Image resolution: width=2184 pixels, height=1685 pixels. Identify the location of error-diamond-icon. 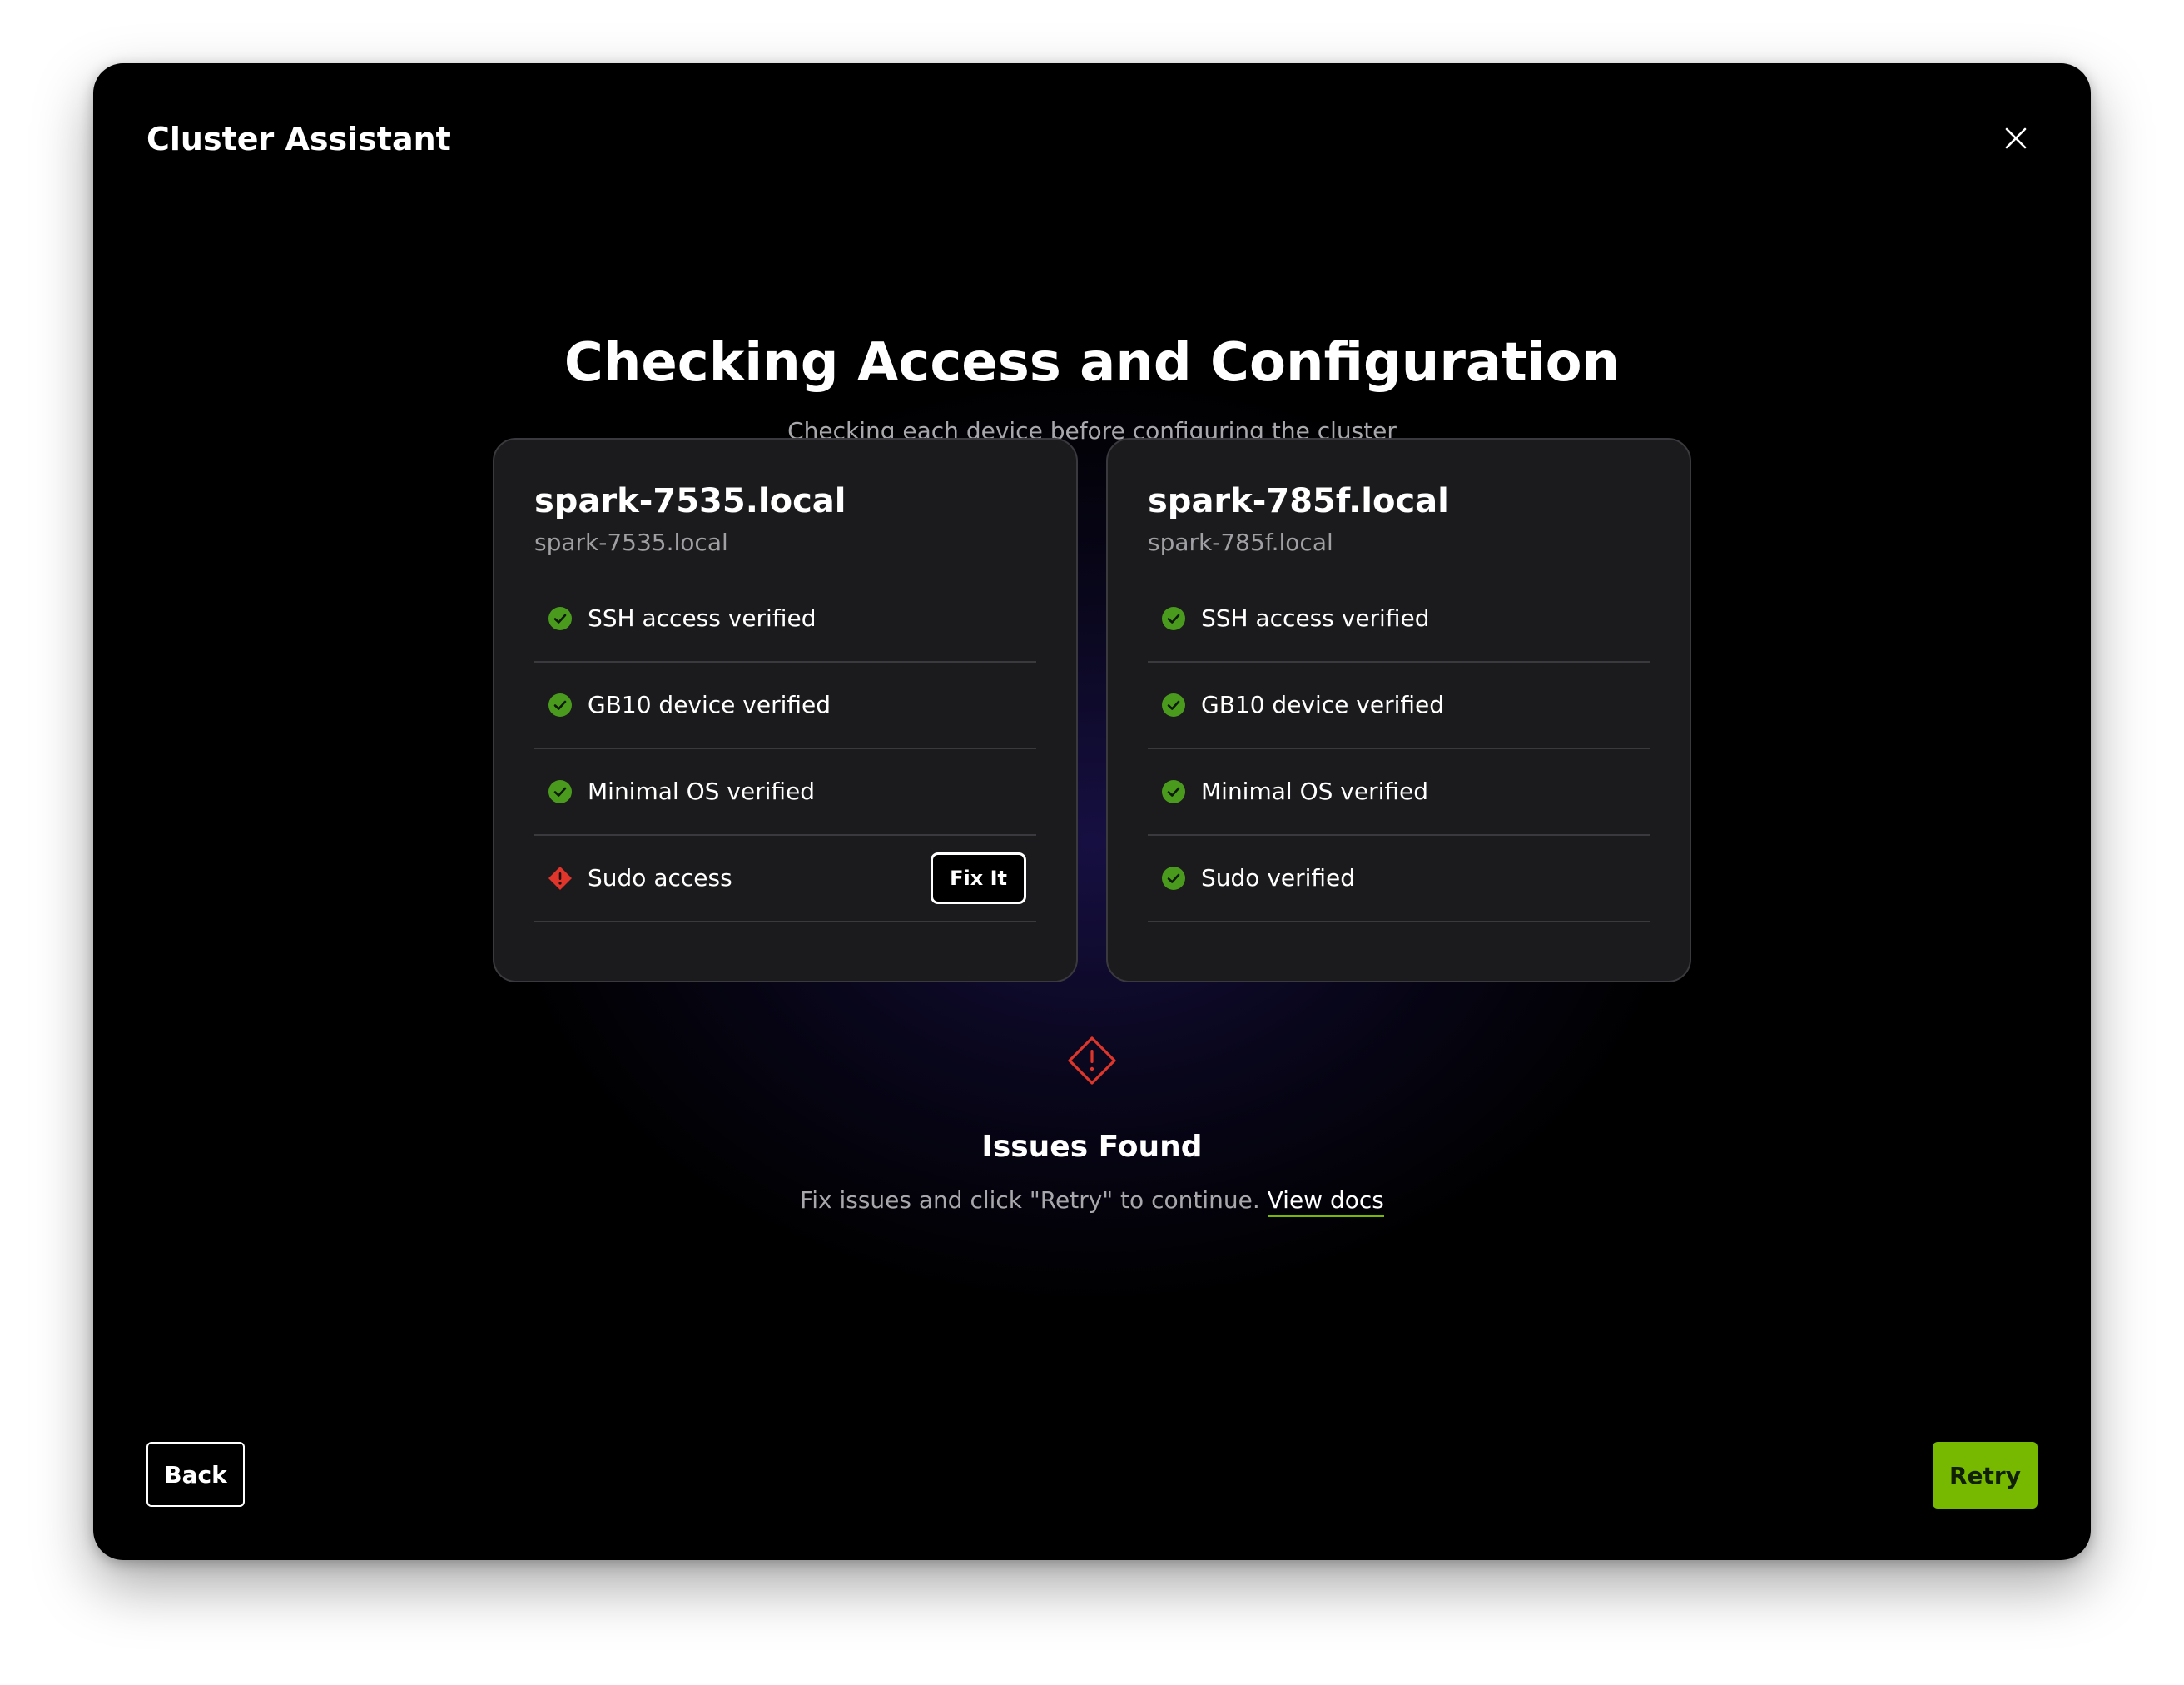
(560, 879).